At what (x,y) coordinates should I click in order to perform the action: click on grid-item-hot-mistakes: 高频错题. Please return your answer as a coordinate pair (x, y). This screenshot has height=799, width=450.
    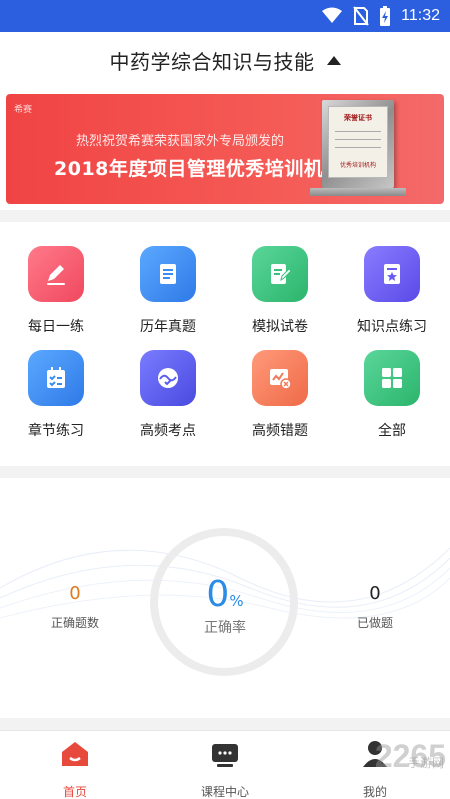
    Looking at the image, I should click on (280, 395).